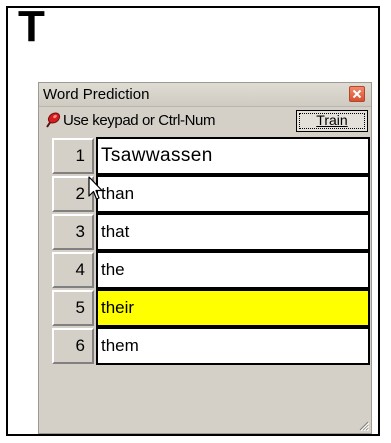 This screenshot has width=391, height=443. What do you see at coordinates (139, 120) in the screenshot?
I see `hint-text: Use keypad or Ctrl-Num` at bounding box center [139, 120].